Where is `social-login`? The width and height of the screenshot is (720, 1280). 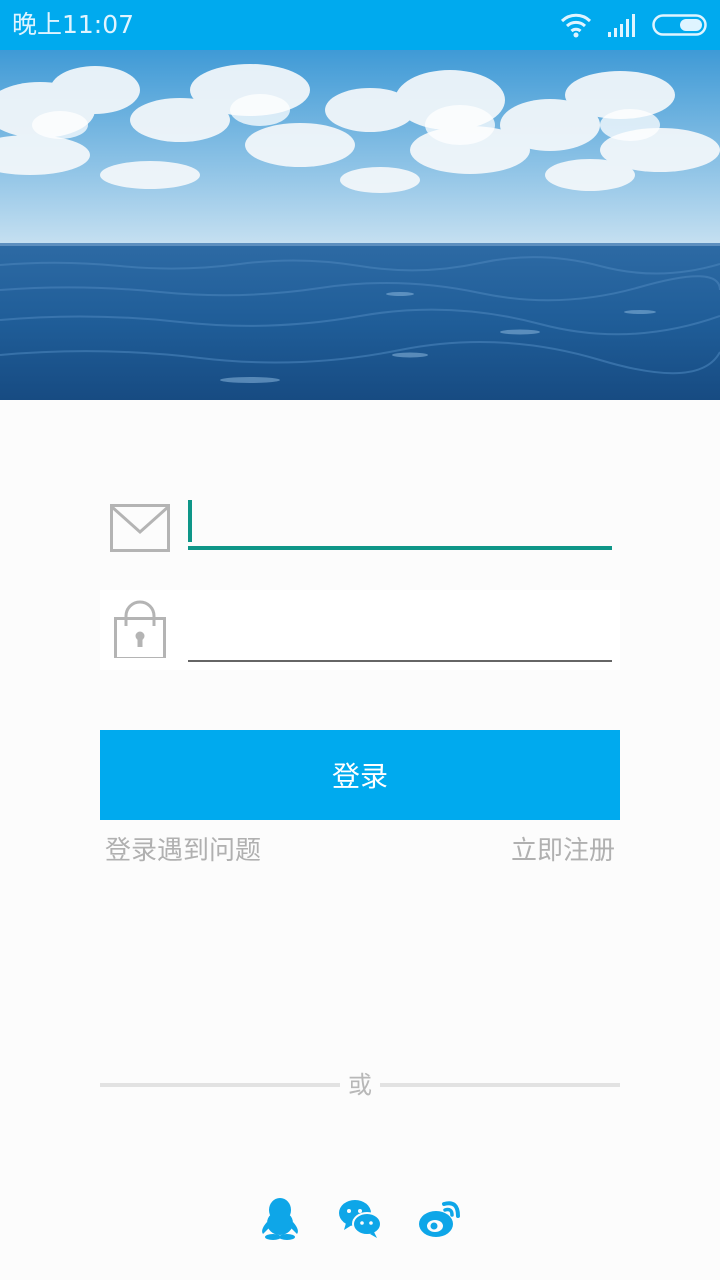
social-login is located at coordinates (360, 1220).